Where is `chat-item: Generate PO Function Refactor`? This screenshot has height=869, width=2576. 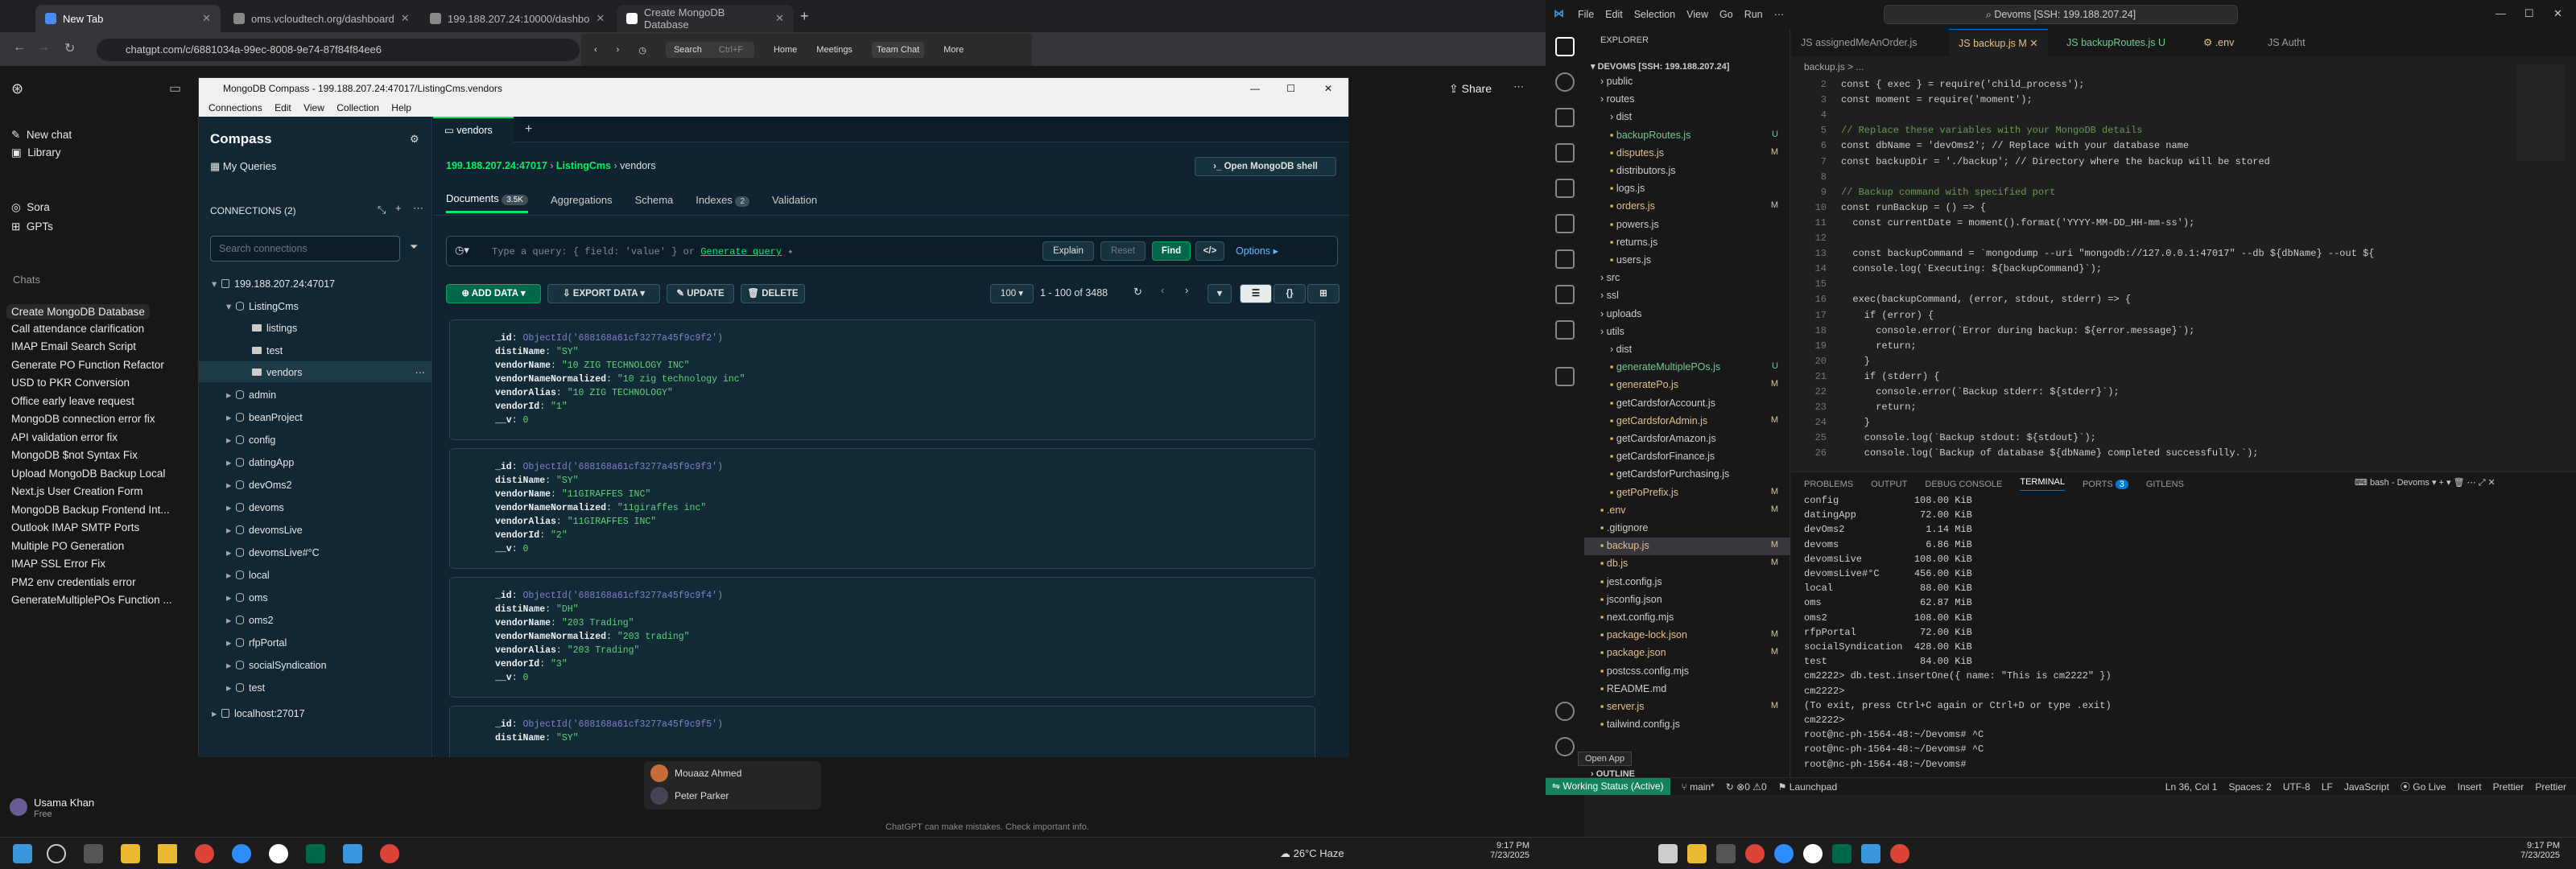 chat-item: Generate PO Function Refactor is located at coordinates (87, 365).